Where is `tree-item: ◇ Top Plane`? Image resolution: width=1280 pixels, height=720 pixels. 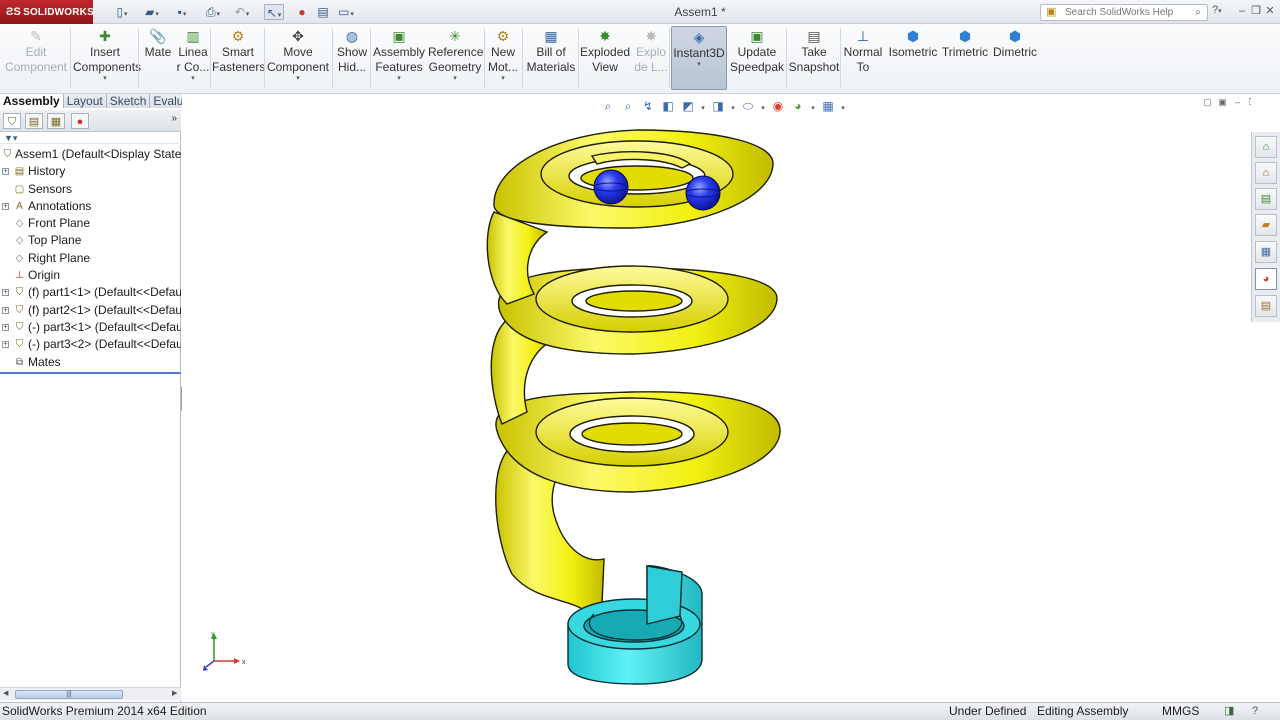
tree-item: ◇ Top Plane is located at coordinates (90, 240).